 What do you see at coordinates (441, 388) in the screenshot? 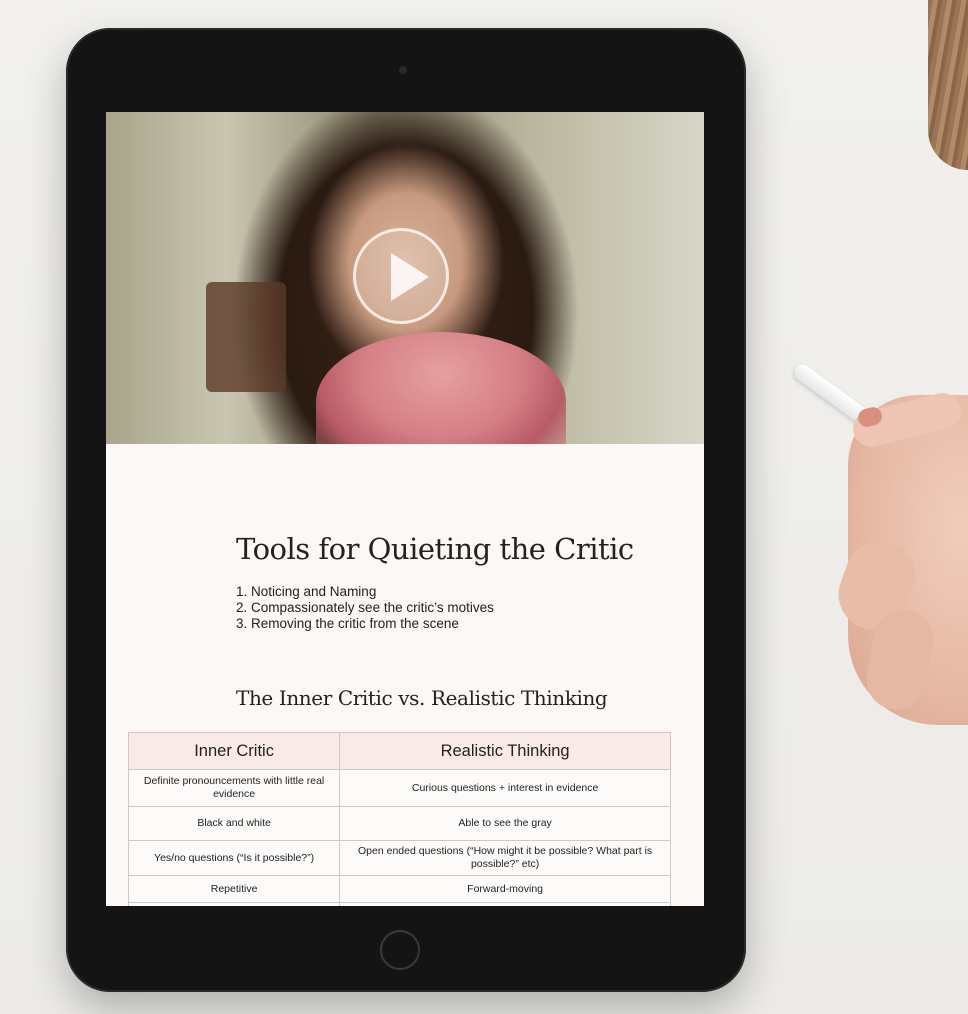
I see `video-presenter-scarf` at bounding box center [441, 388].